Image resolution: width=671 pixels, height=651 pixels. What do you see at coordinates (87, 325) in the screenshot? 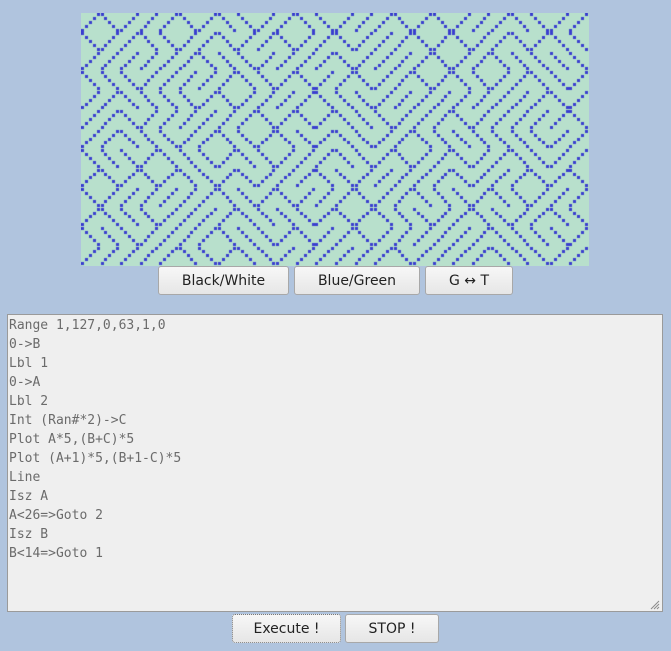
I see `code-line: Range 1,127,0,63,1,0` at bounding box center [87, 325].